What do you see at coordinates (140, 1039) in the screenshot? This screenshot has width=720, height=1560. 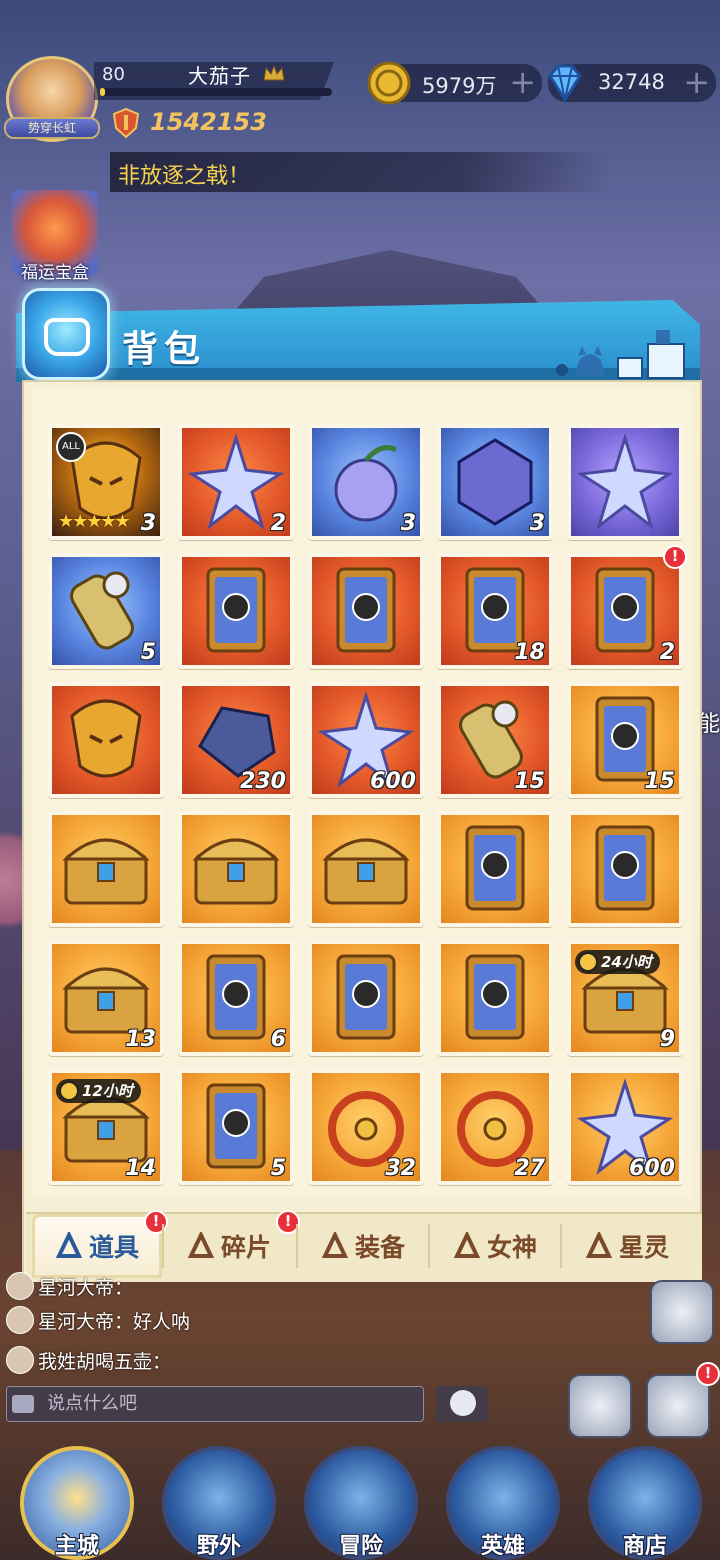 I see `item-count: 13` at bounding box center [140, 1039].